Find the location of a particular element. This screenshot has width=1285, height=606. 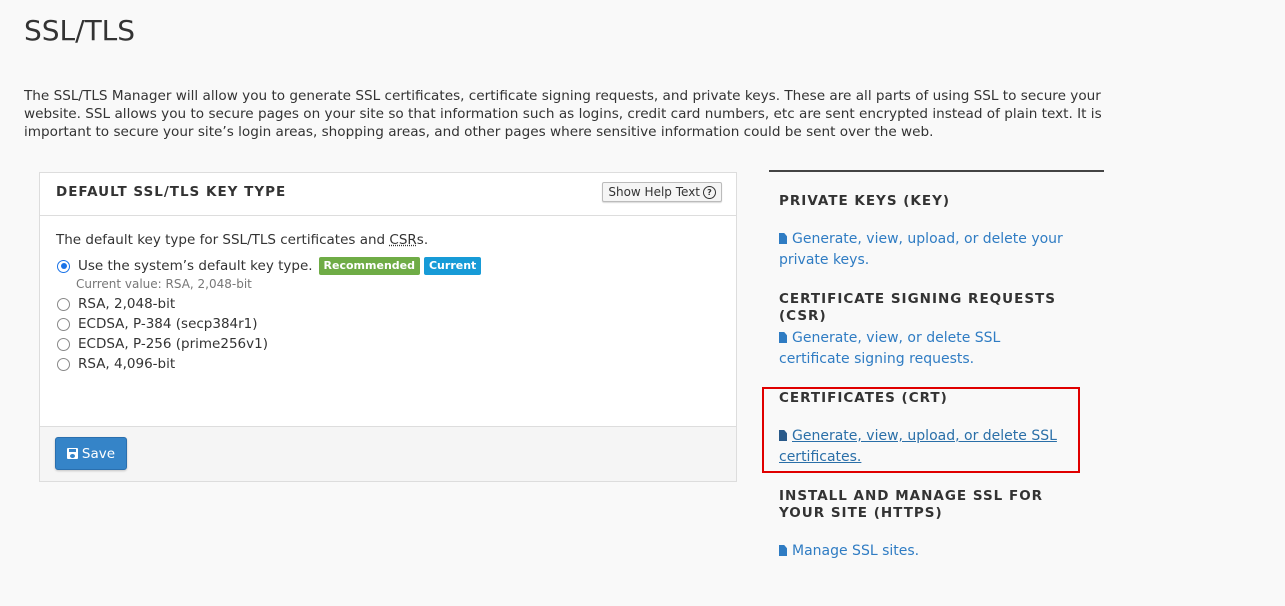

option-ecdsa-p256: ECDSA, P-256 (prime256v1) is located at coordinates (388, 344).